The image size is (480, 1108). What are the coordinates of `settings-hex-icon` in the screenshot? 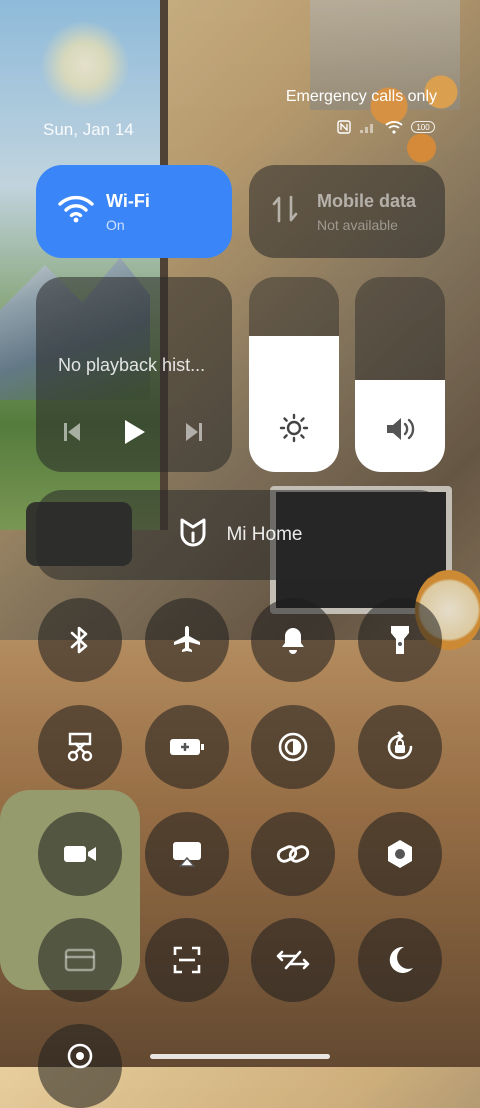 It's located at (400, 854).